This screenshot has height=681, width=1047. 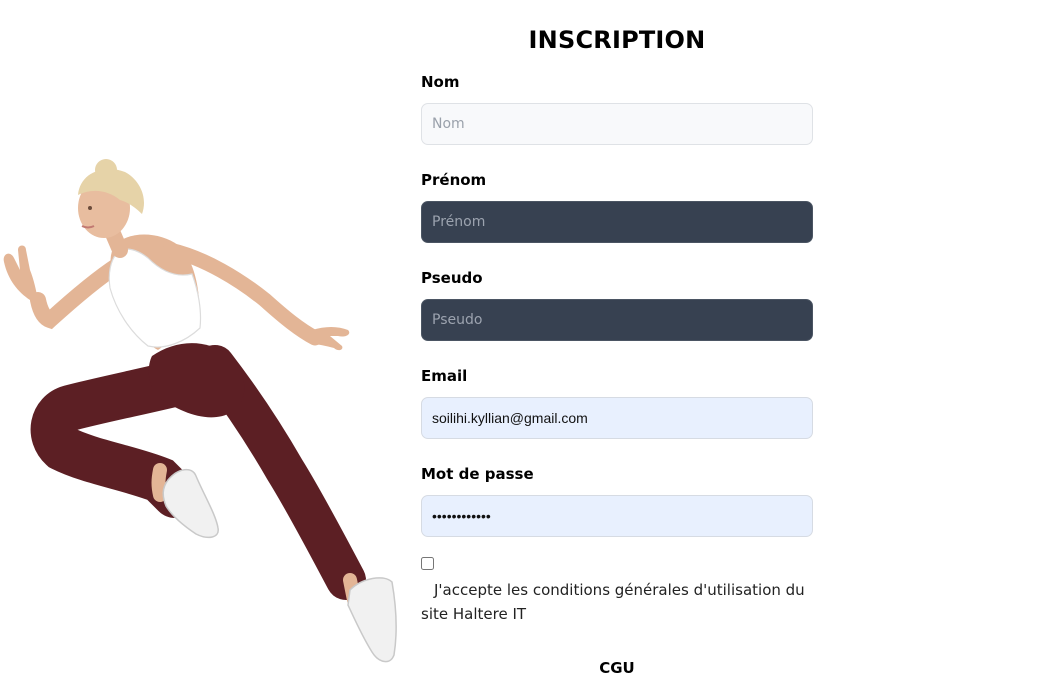 I want to click on terms-checkbox, so click(x=427, y=563).